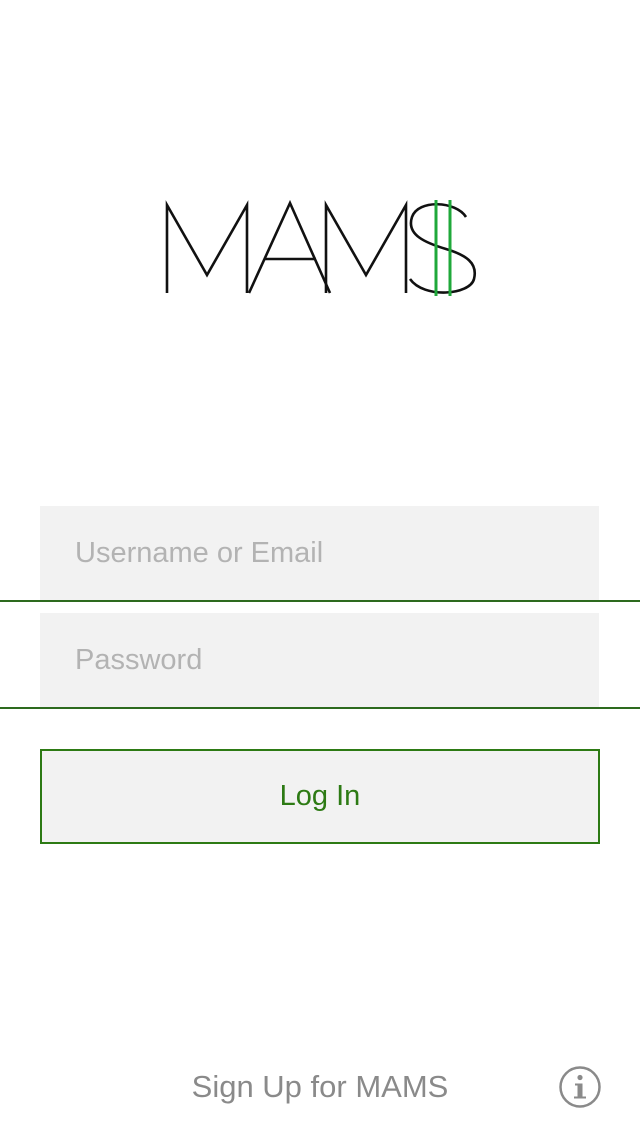 The width and height of the screenshot is (640, 1136). Describe the element at coordinates (320, 1087) in the screenshot. I see `signup-link: Sign Up for MAMS` at that location.